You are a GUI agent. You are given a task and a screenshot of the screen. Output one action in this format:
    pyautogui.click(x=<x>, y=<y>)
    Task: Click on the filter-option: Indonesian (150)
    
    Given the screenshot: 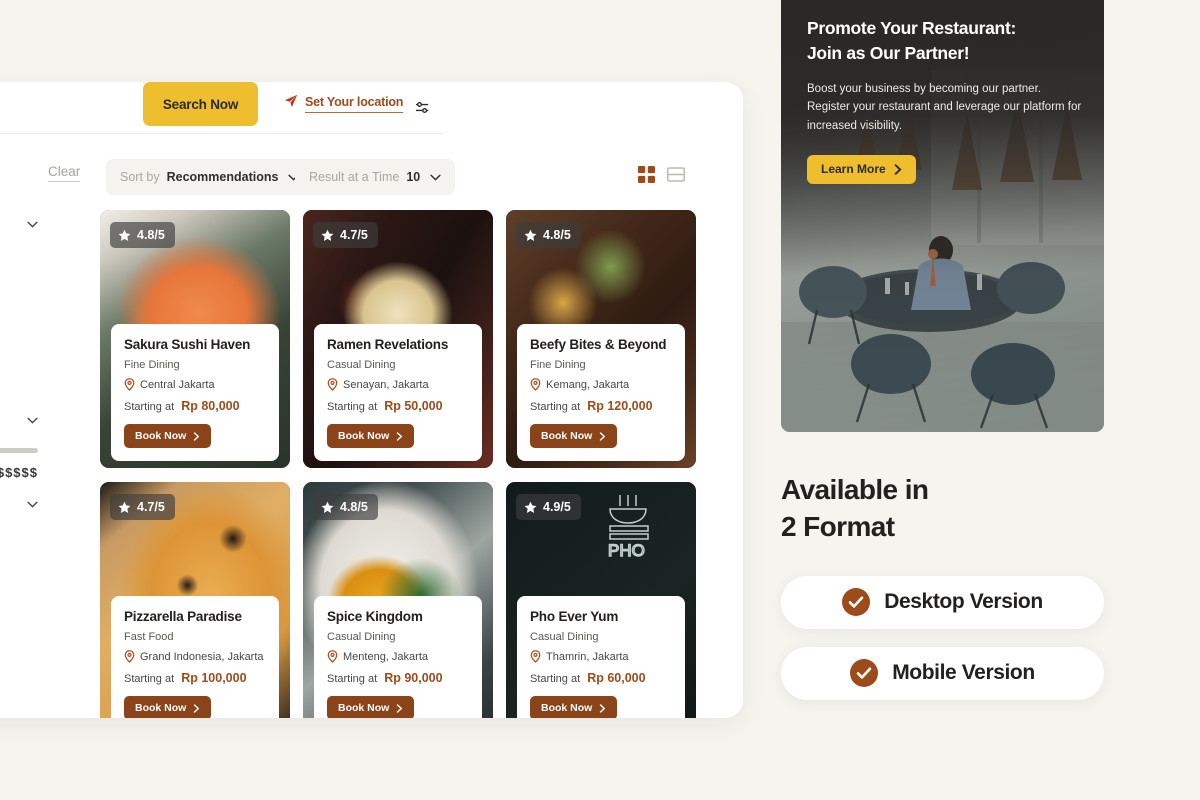 What is the action you would take?
    pyautogui.click(x=19, y=277)
    